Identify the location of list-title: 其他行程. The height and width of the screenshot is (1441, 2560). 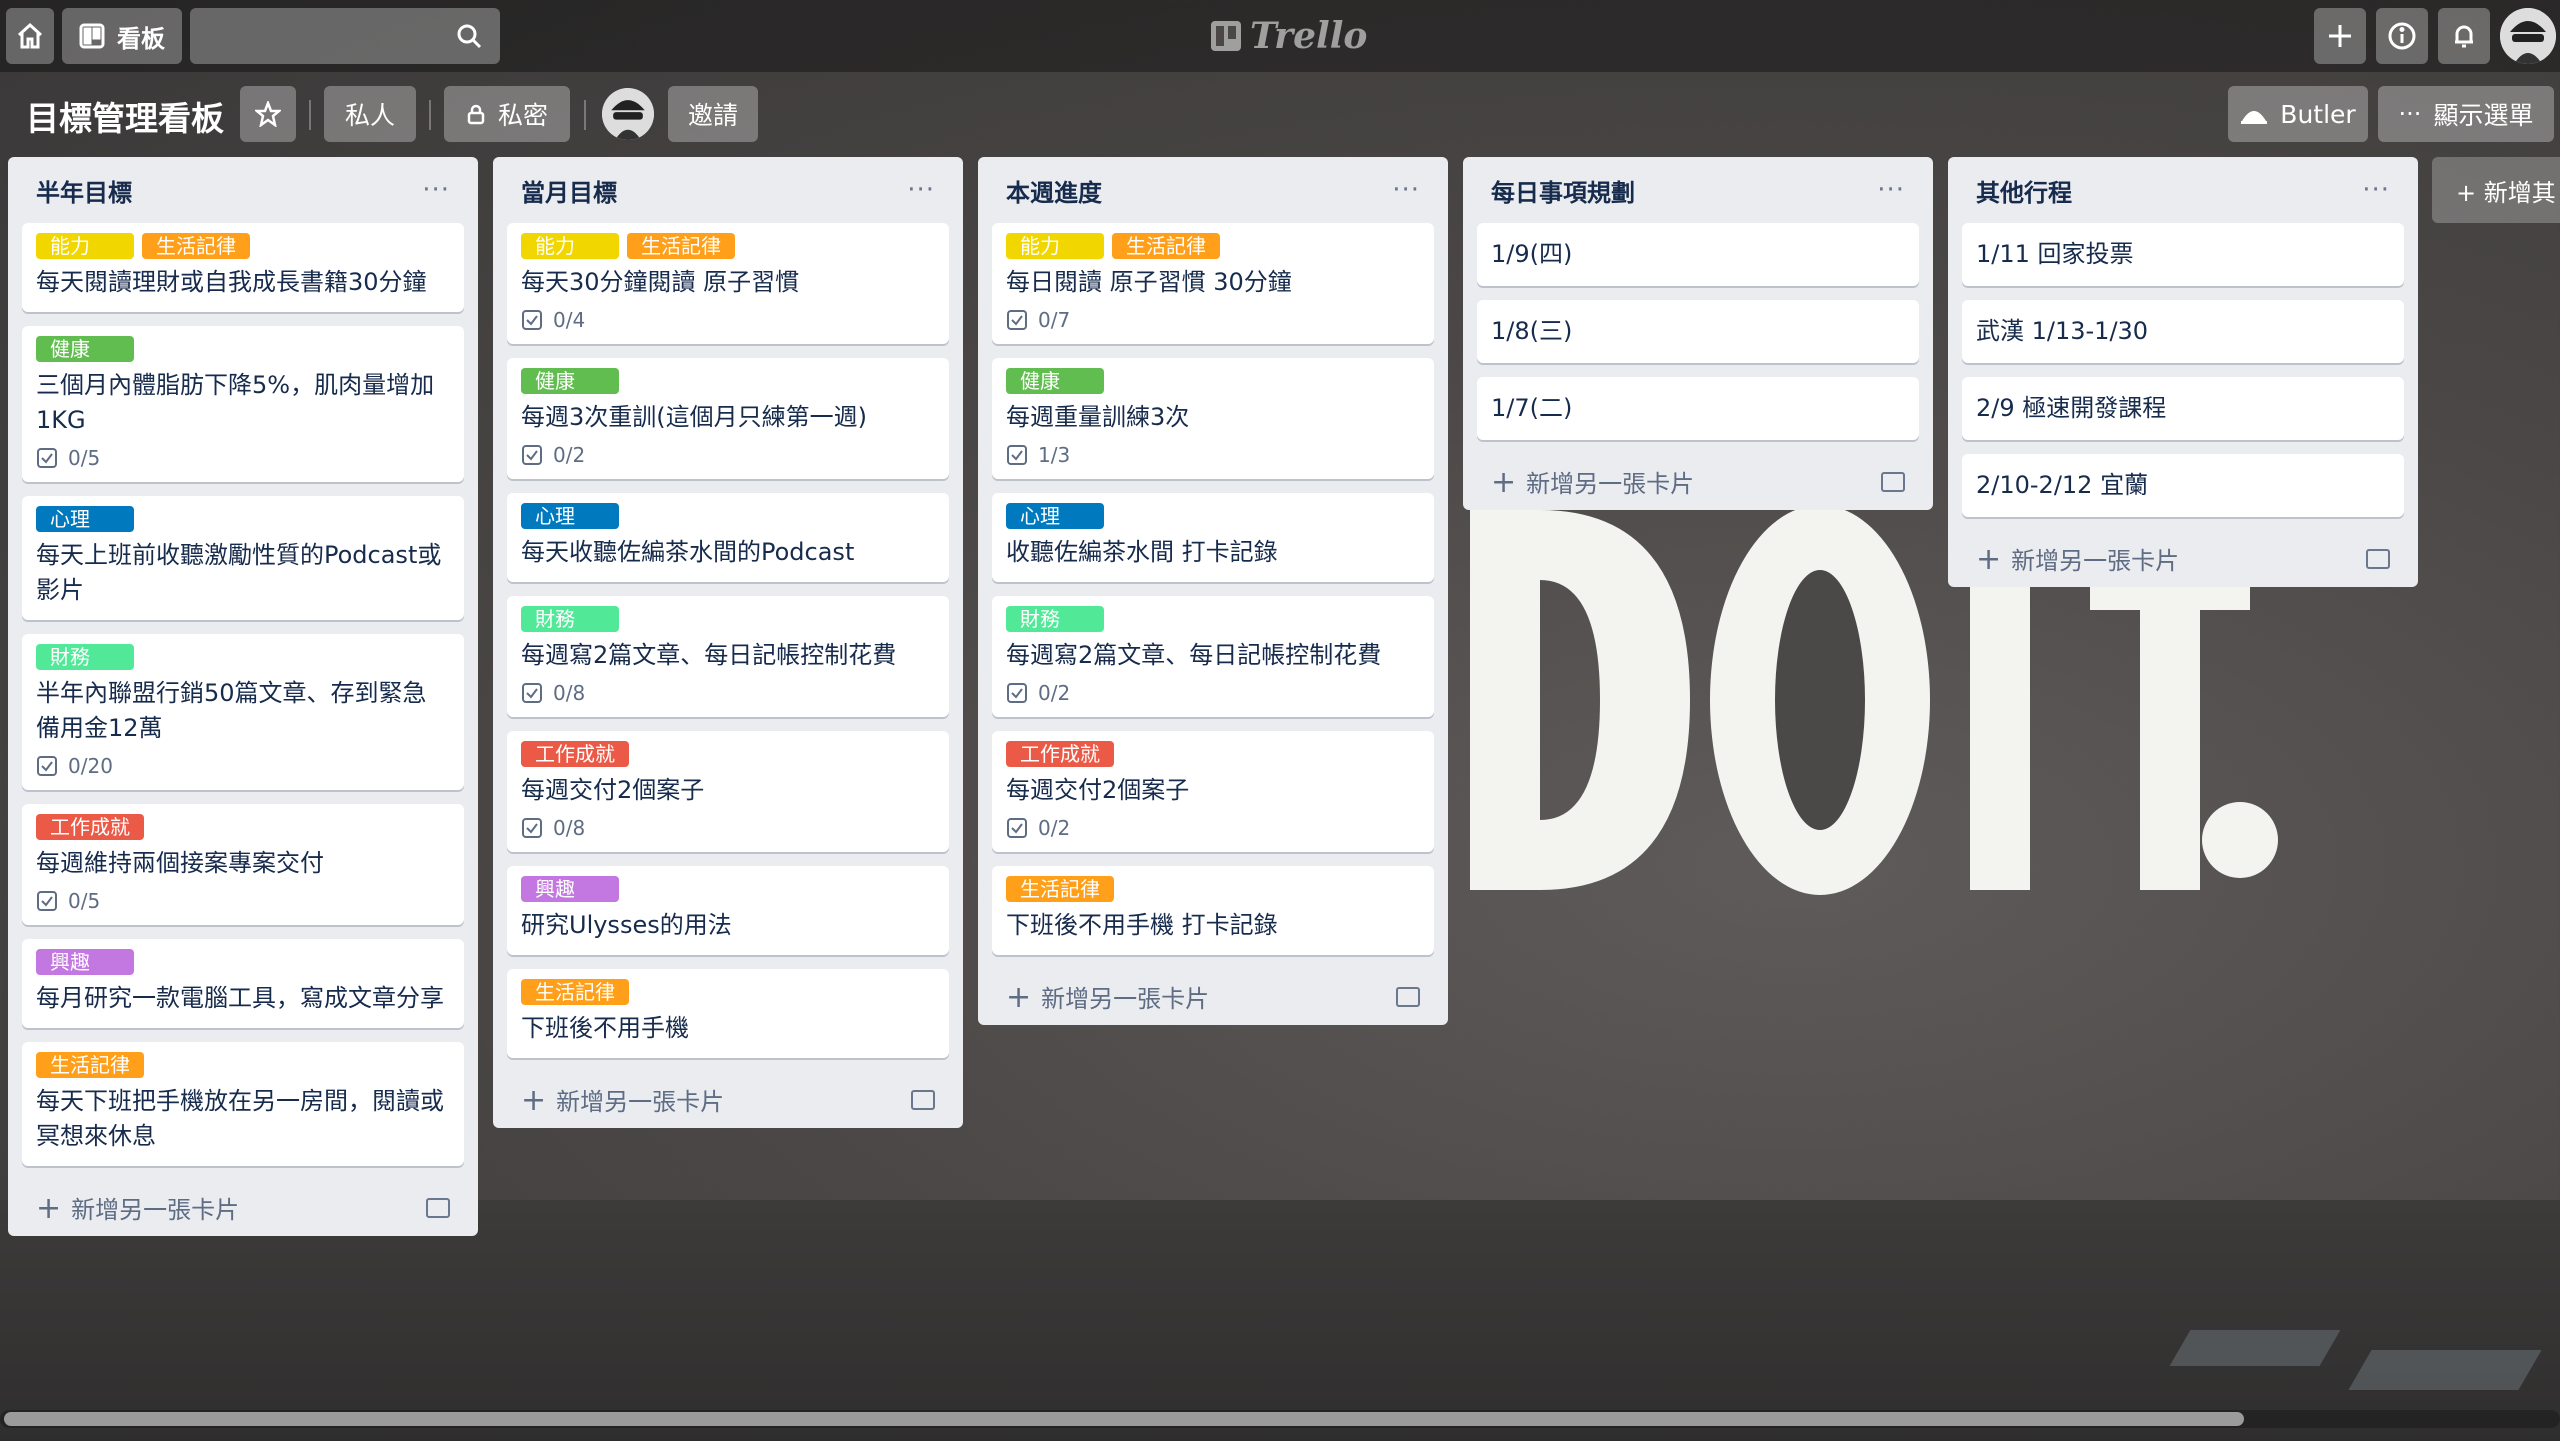
(2024, 190).